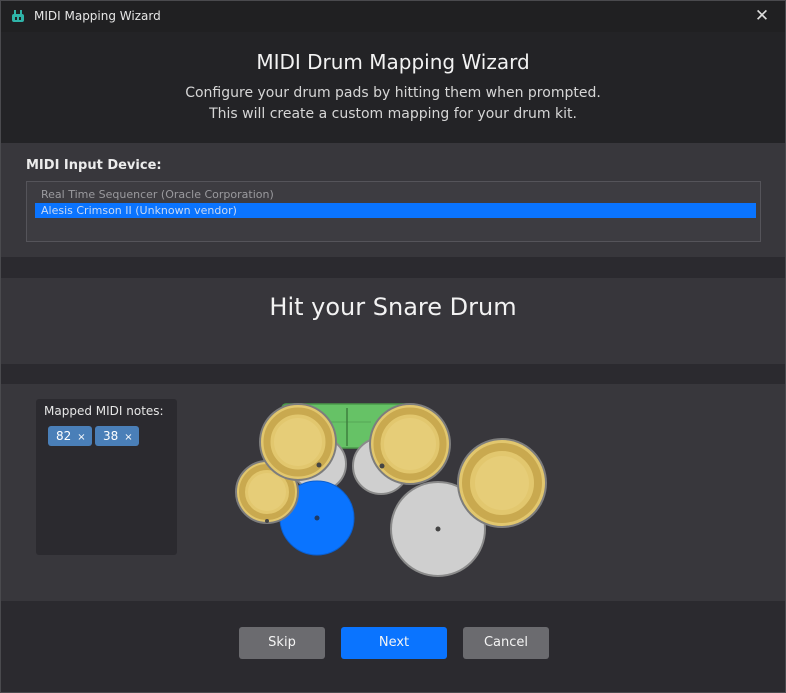 This screenshot has width=786, height=693. Describe the element at coordinates (502, 483) in the screenshot. I see `ride-cymbal` at that location.